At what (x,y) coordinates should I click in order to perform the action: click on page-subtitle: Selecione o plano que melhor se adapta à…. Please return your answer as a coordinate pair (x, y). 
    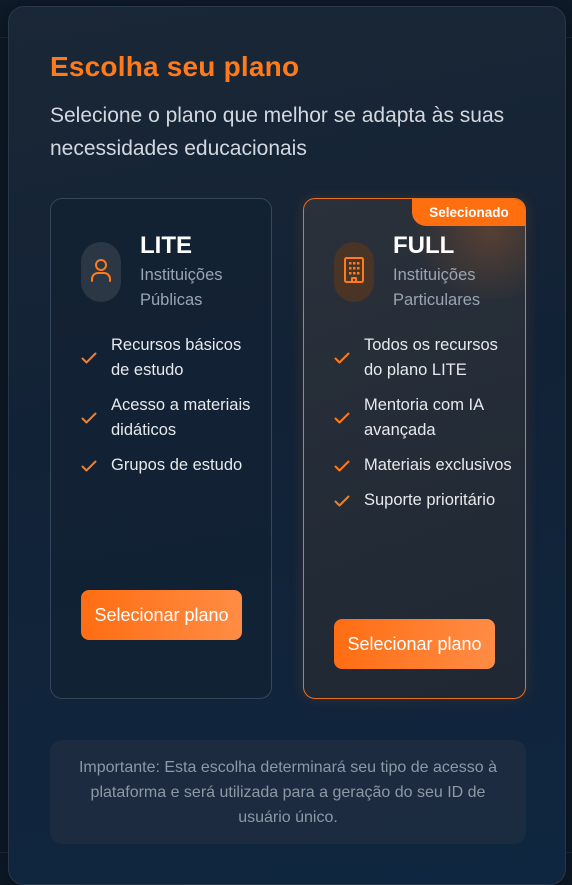
    Looking at the image, I should click on (277, 132).